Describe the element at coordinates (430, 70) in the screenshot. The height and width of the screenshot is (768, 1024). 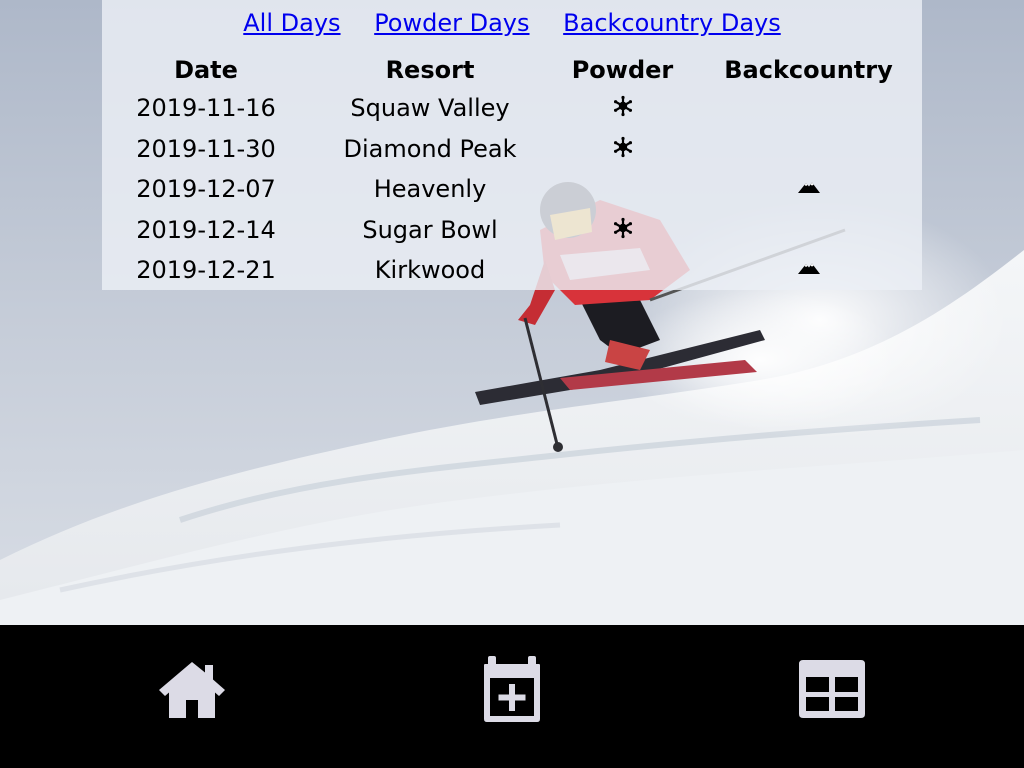
I see `header-resort: Resort` at that location.